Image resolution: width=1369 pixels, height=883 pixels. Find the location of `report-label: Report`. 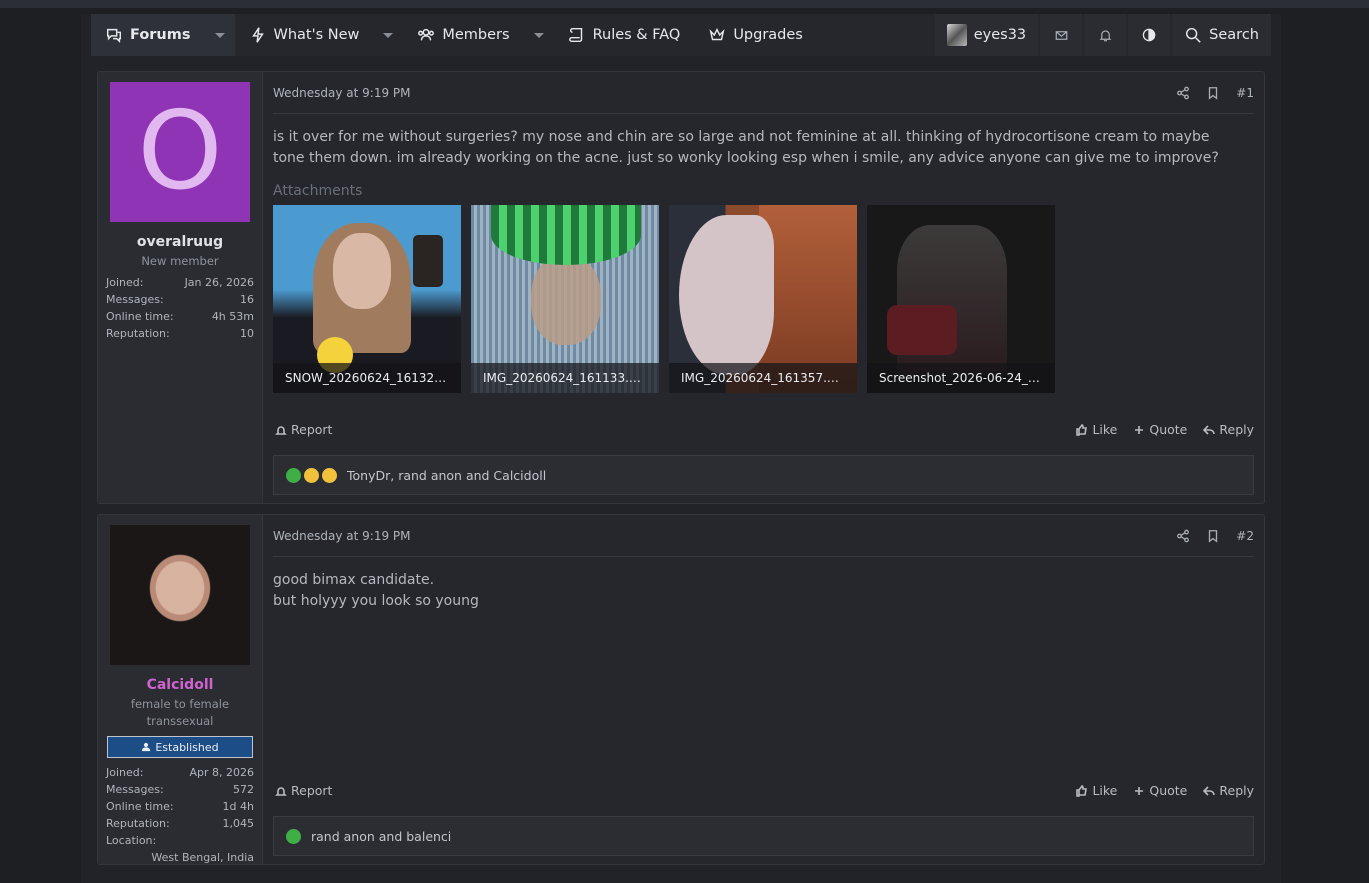

report-label: Report is located at coordinates (312, 429).